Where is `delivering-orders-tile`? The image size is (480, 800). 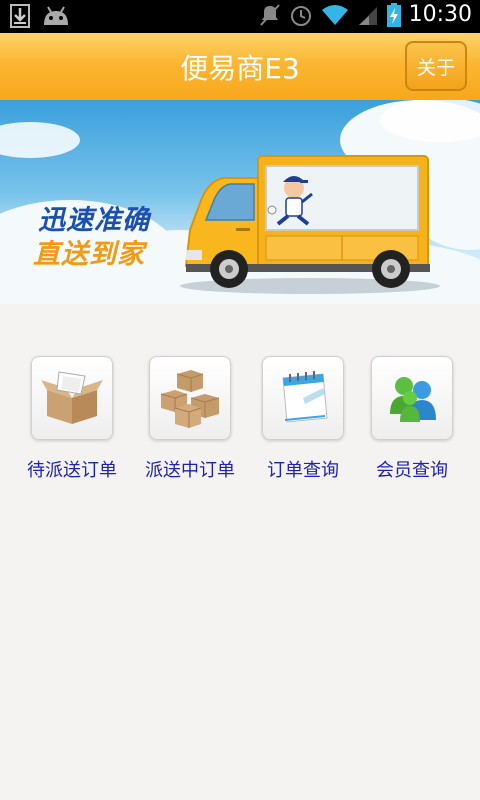
delivering-orders-tile is located at coordinates (190, 398).